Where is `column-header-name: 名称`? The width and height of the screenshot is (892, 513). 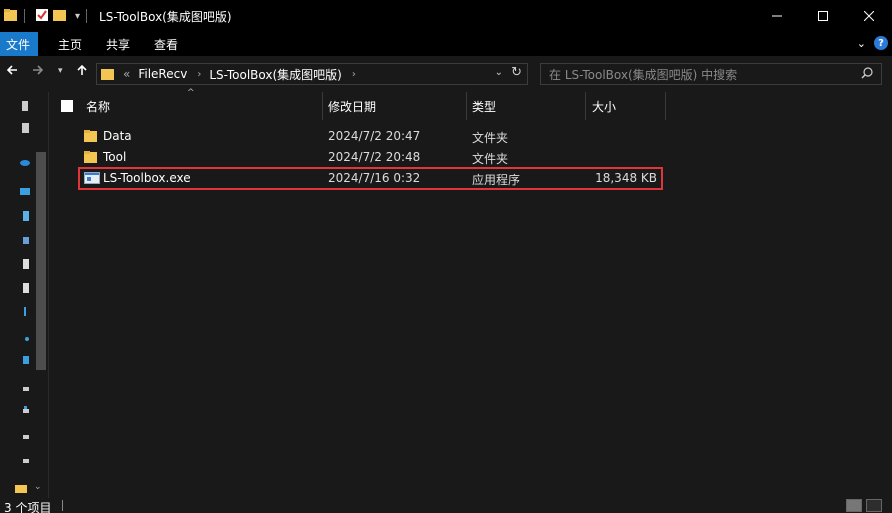 column-header-name: 名称 is located at coordinates (203, 106).